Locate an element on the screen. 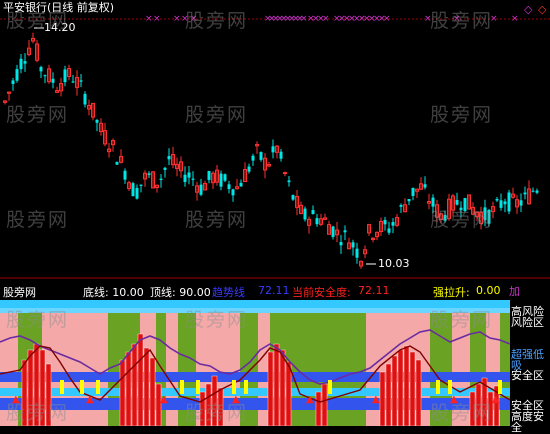 The image size is (550, 434). safe-zone-label: 安全区 is located at coordinates (527, 375).